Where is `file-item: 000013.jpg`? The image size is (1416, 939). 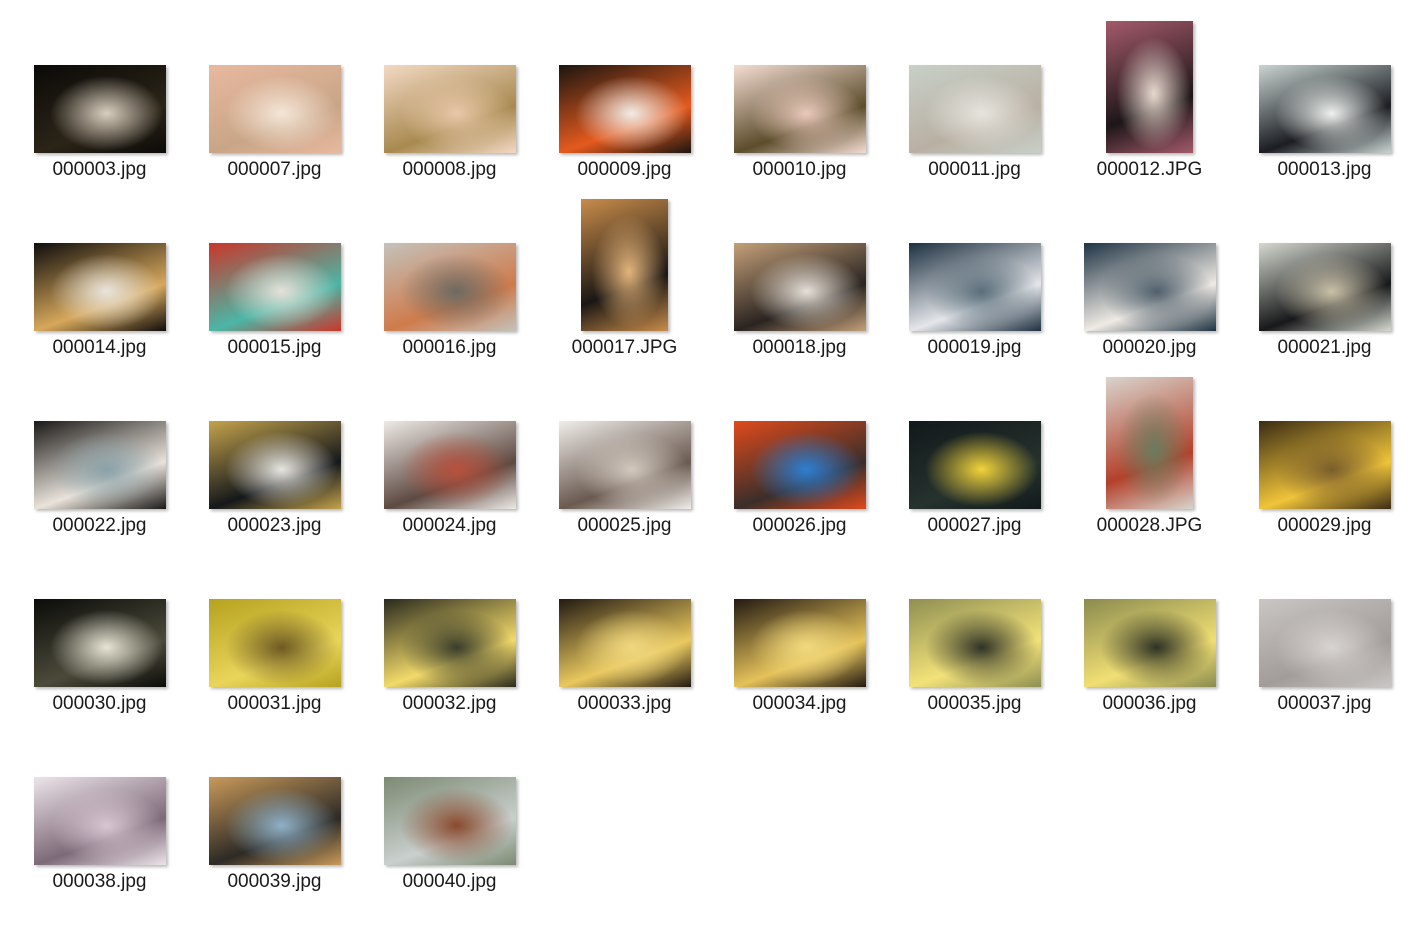 file-item: 000013.jpg is located at coordinates (1324, 99).